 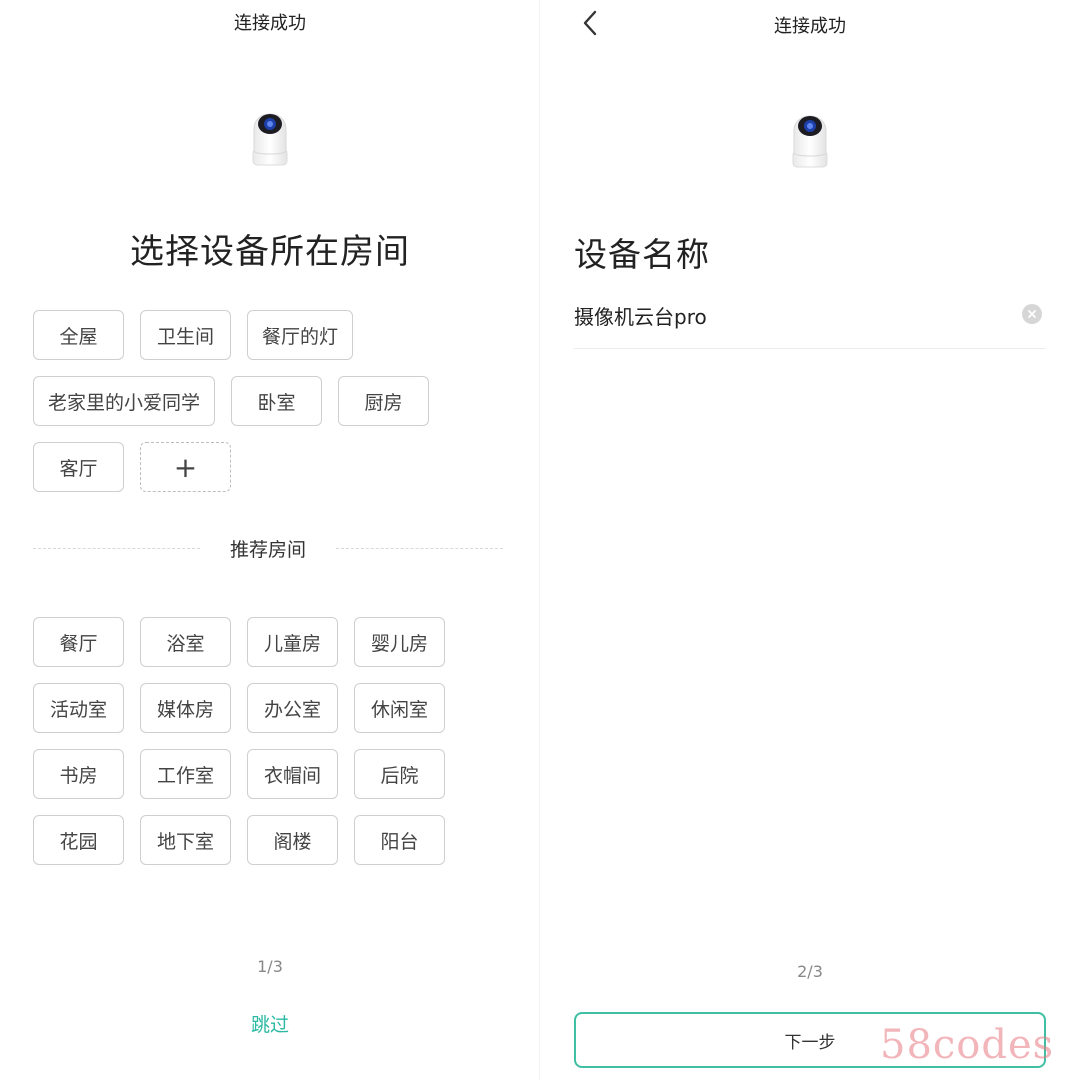 What do you see at coordinates (810, 971) in the screenshot?
I see `step-indicator: 2/3` at bounding box center [810, 971].